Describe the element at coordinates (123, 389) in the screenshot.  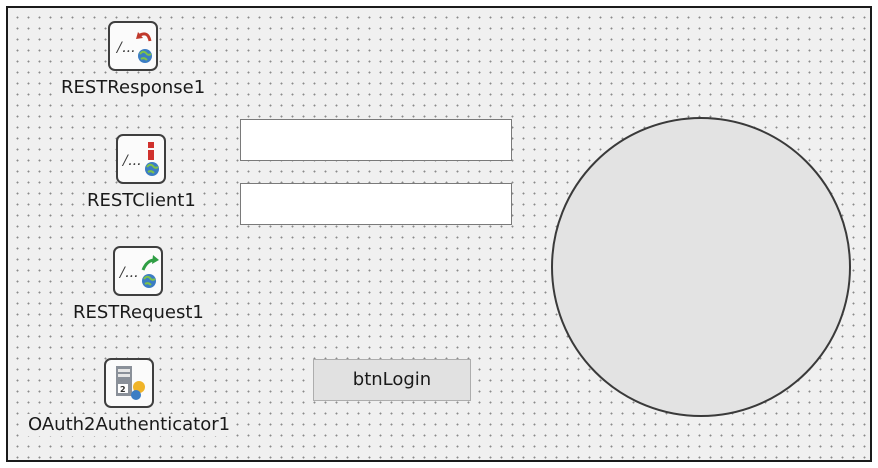
I see `svg-text: 2` at that location.